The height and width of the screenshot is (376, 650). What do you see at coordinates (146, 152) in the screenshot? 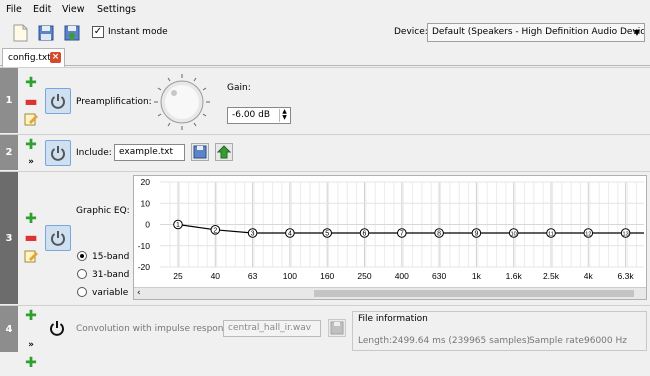
I see `include-value: example.txt` at bounding box center [146, 152].